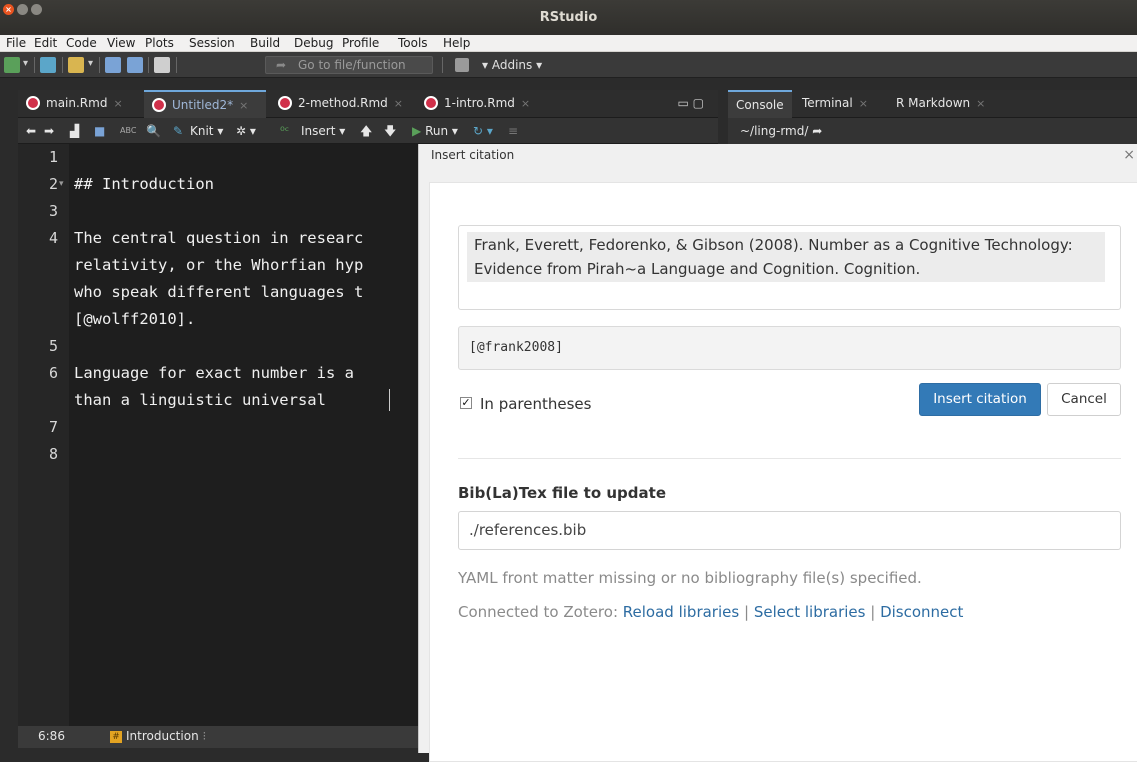  I want to click on tab-1-intro-rmd: 1-intro.Rmd ×, so click(477, 104).